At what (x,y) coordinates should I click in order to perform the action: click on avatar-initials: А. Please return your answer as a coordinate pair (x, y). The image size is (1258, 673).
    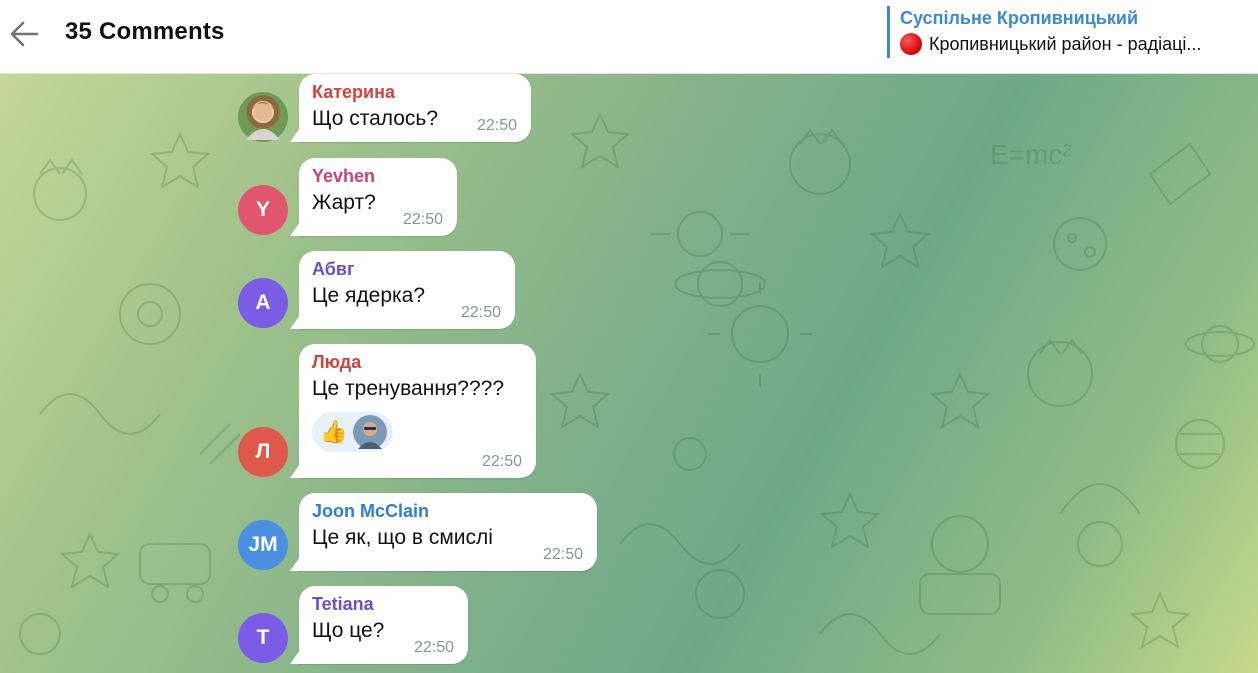
    Looking at the image, I should click on (263, 302).